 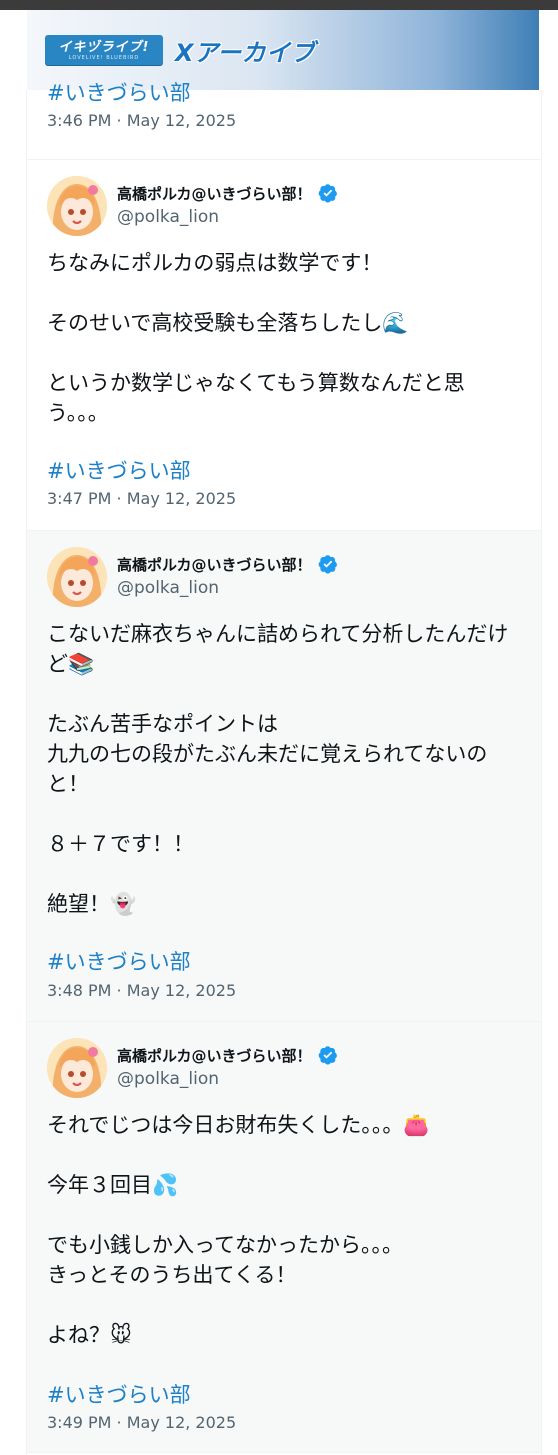 What do you see at coordinates (104, 57) in the screenshot?
I see `logo-subtext: LOVELIVE! BLUEBIRD` at bounding box center [104, 57].